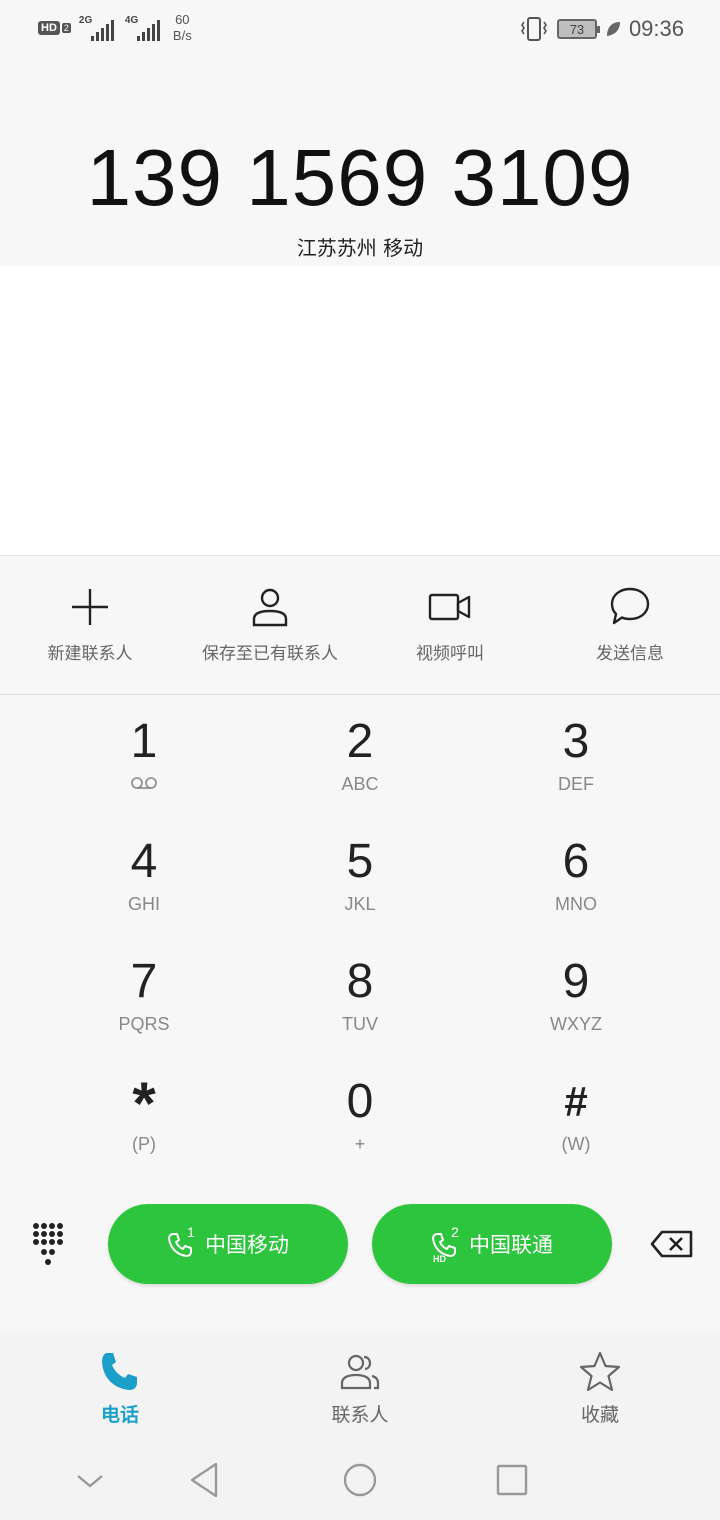 Image resolution: width=720 pixels, height=1520 pixels. Describe the element at coordinates (360, 1101) in the screenshot. I see `key-digit: 0` at that location.